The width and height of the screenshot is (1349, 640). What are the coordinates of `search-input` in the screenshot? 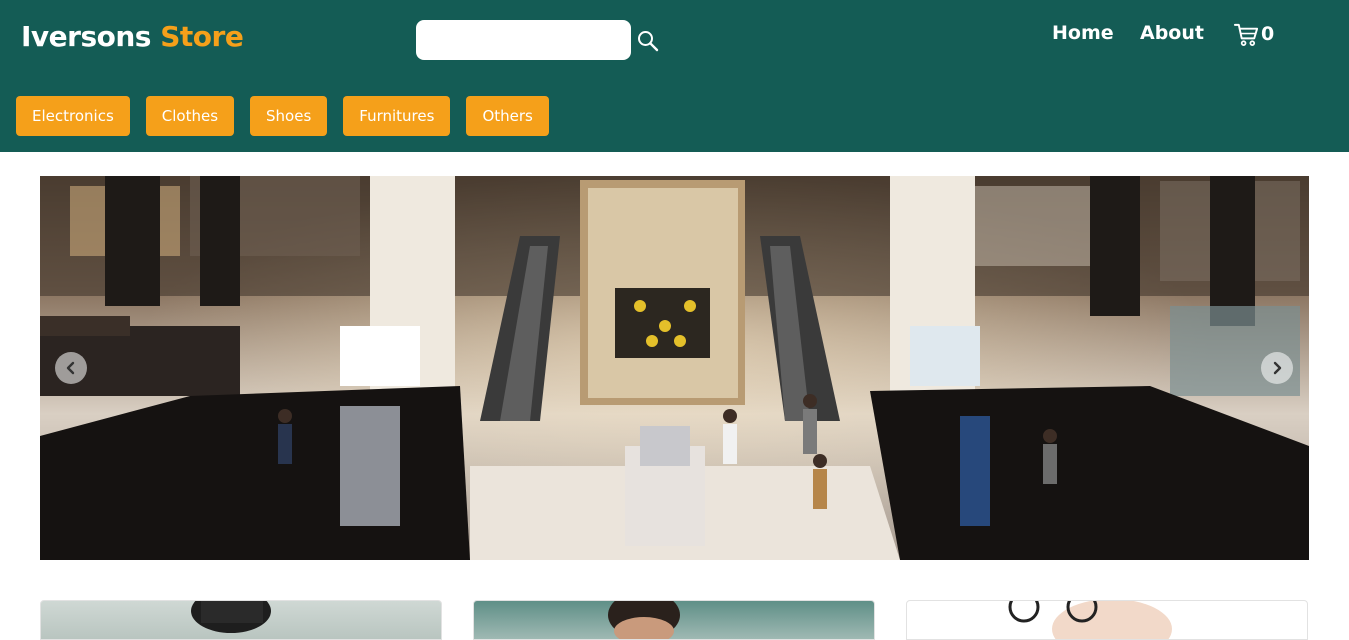 It's located at (523, 40).